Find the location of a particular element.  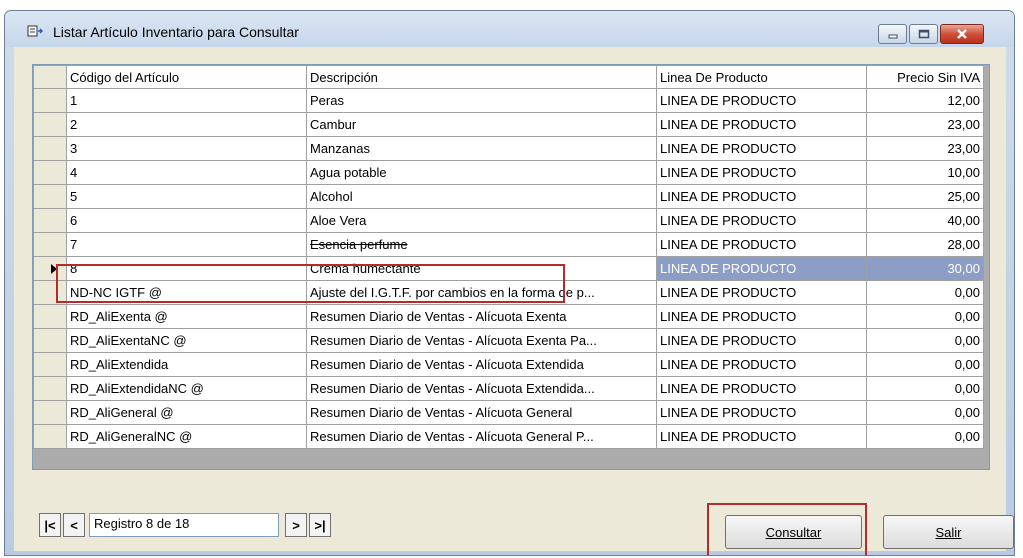

cell-code: RD_AliGeneral @ is located at coordinates (186, 412).